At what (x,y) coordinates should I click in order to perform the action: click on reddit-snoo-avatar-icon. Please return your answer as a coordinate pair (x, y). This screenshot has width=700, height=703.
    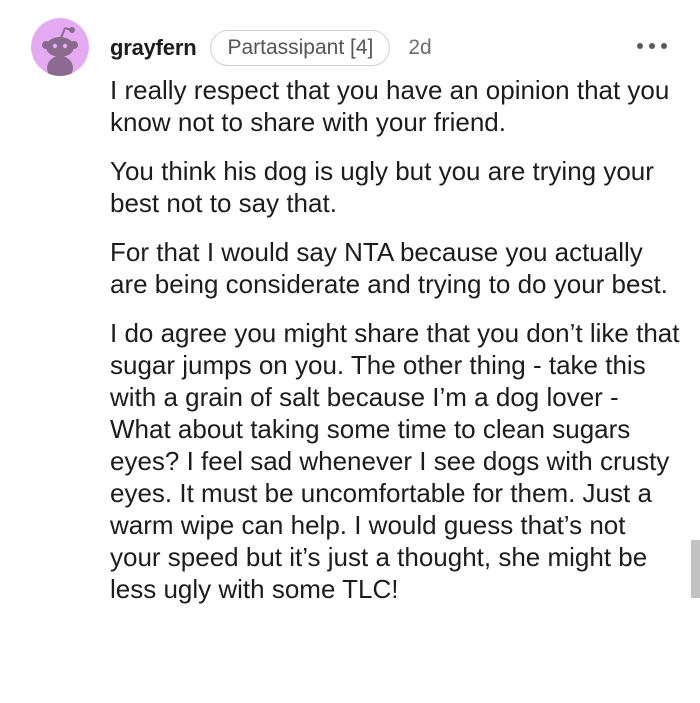
    Looking at the image, I should click on (60, 47).